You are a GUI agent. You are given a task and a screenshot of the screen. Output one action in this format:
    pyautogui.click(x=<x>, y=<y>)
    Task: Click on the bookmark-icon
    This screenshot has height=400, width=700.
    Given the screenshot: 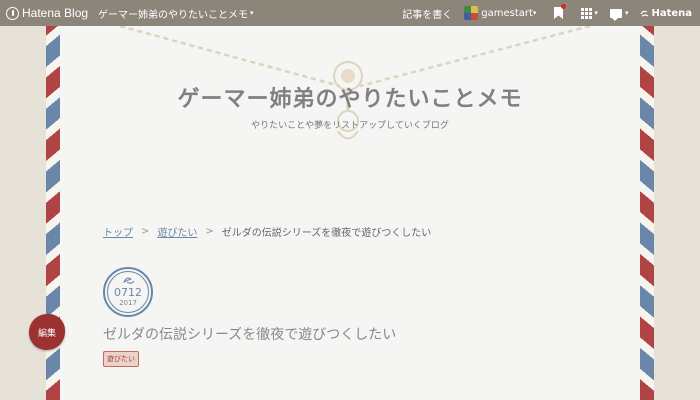 What is the action you would take?
    pyautogui.click(x=560, y=11)
    